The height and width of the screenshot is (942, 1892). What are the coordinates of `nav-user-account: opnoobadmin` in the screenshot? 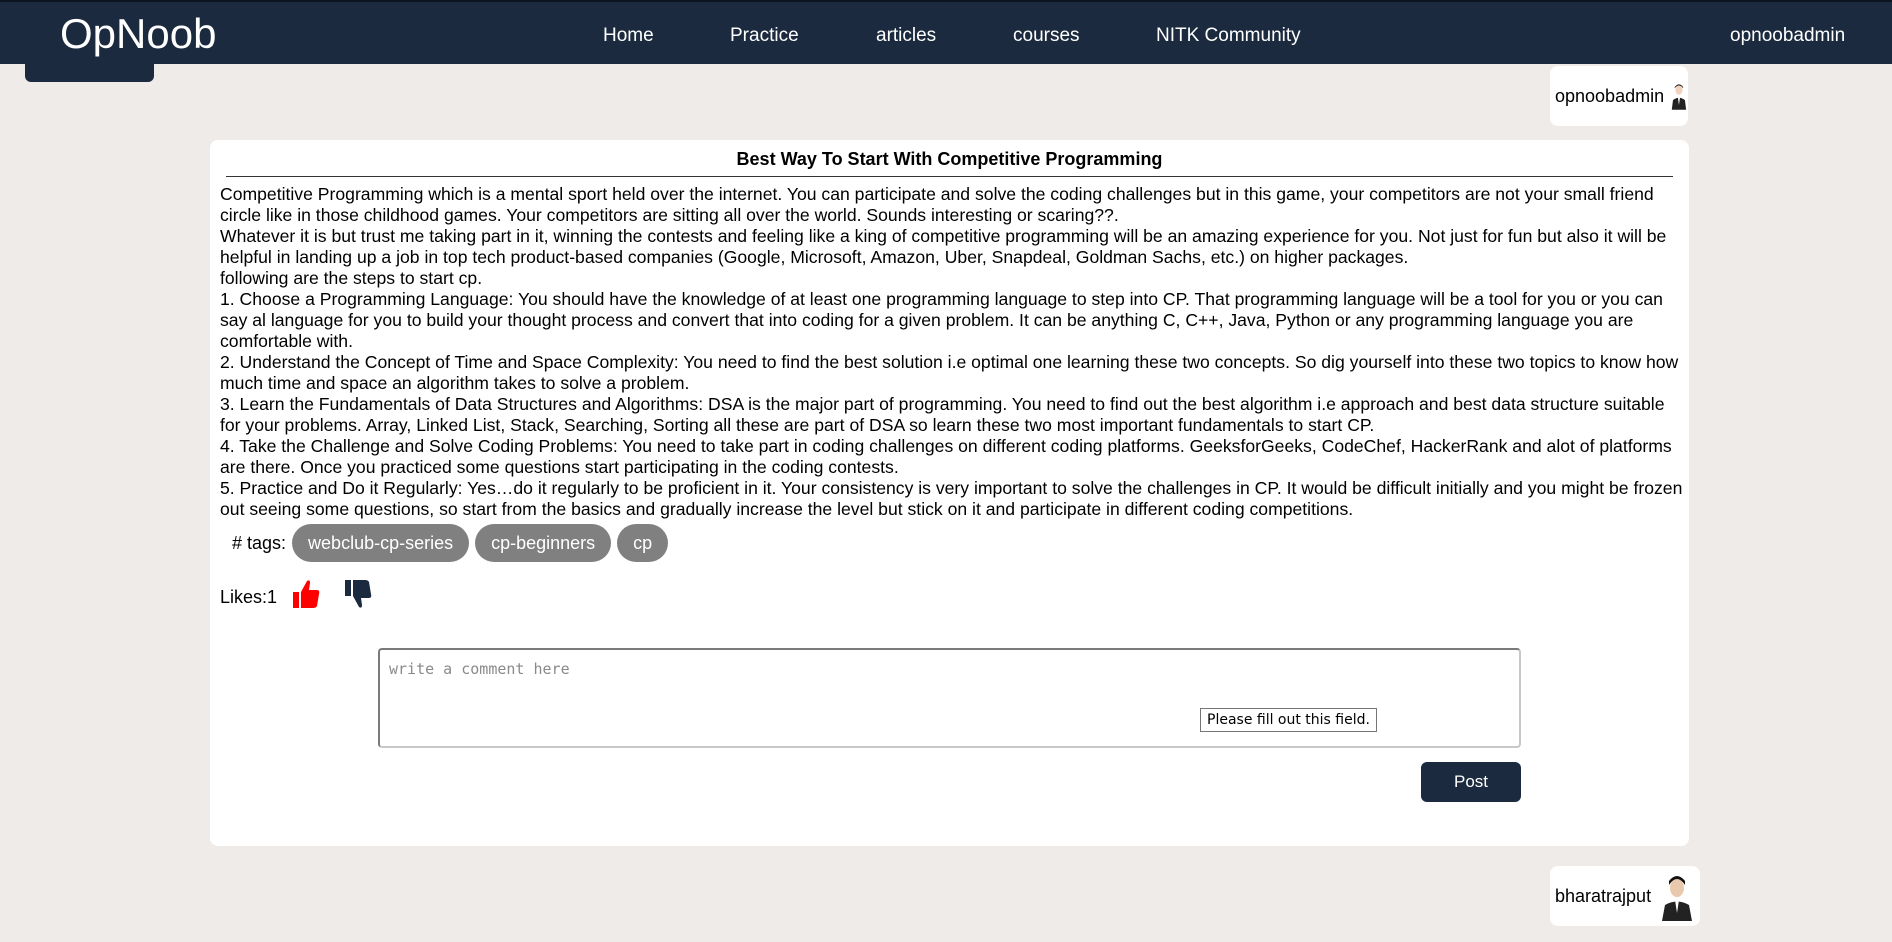 It's located at (1787, 36).